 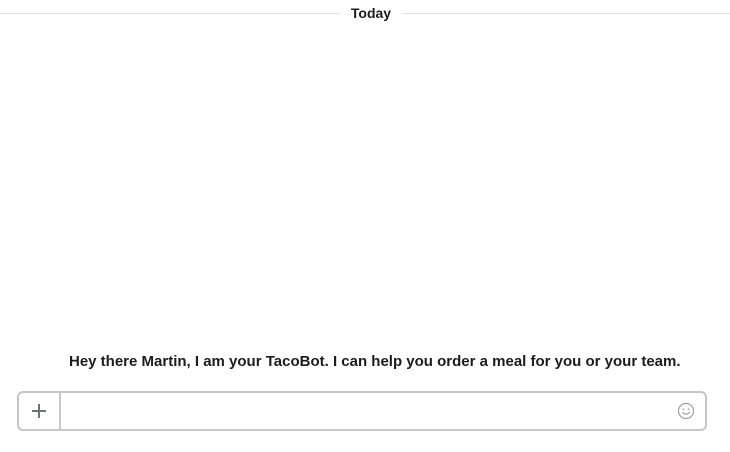 I want to click on day-divider: Today, so click(x=365, y=13).